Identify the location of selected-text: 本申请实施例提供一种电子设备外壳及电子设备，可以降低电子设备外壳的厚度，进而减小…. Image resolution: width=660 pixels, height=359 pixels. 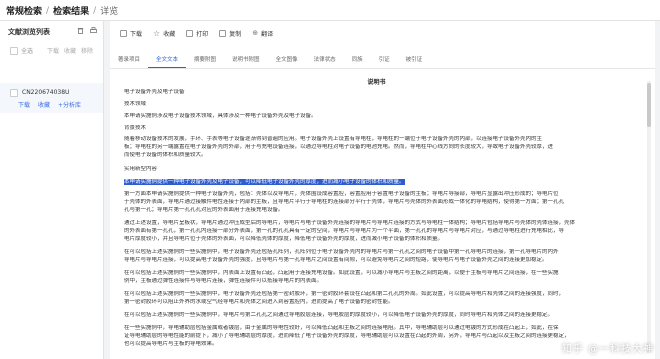
(376, 182).